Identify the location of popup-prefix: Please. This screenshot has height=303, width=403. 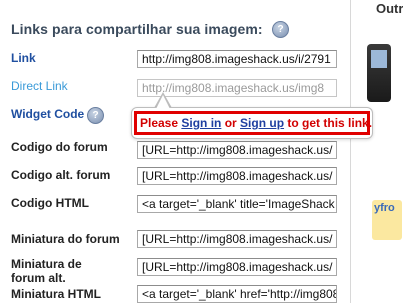
(161, 123).